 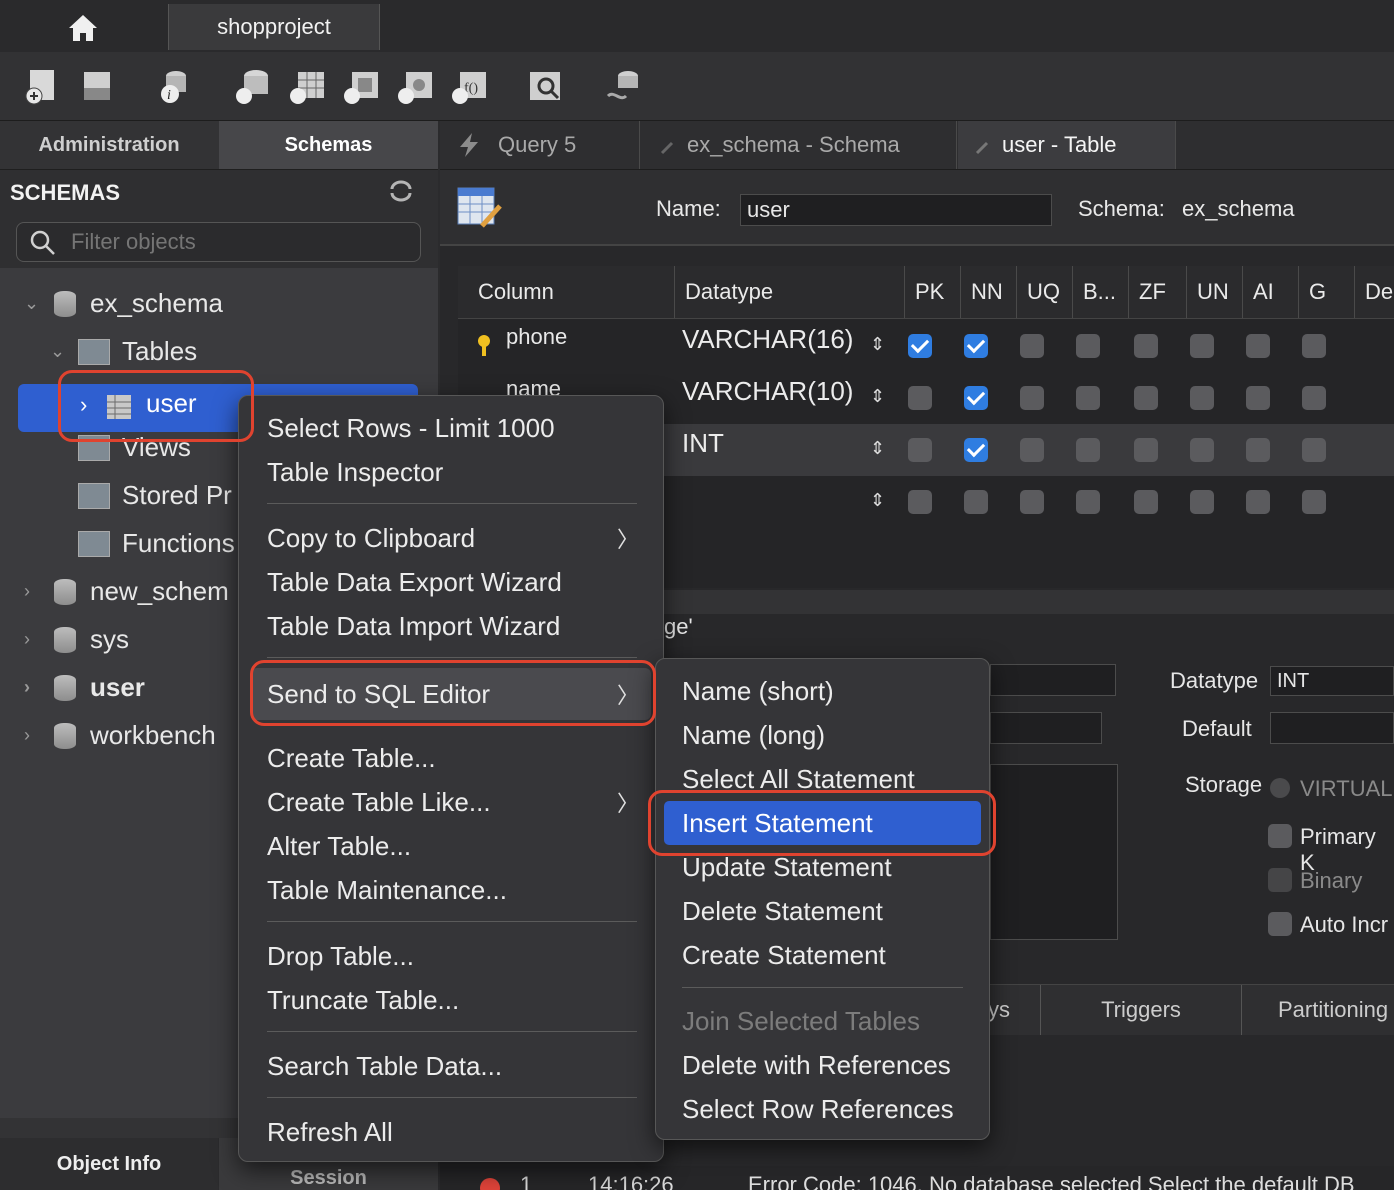 What do you see at coordinates (470, 86) in the screenshot?
I see `create-function-icon: f()` at bounding box center [470, 86].